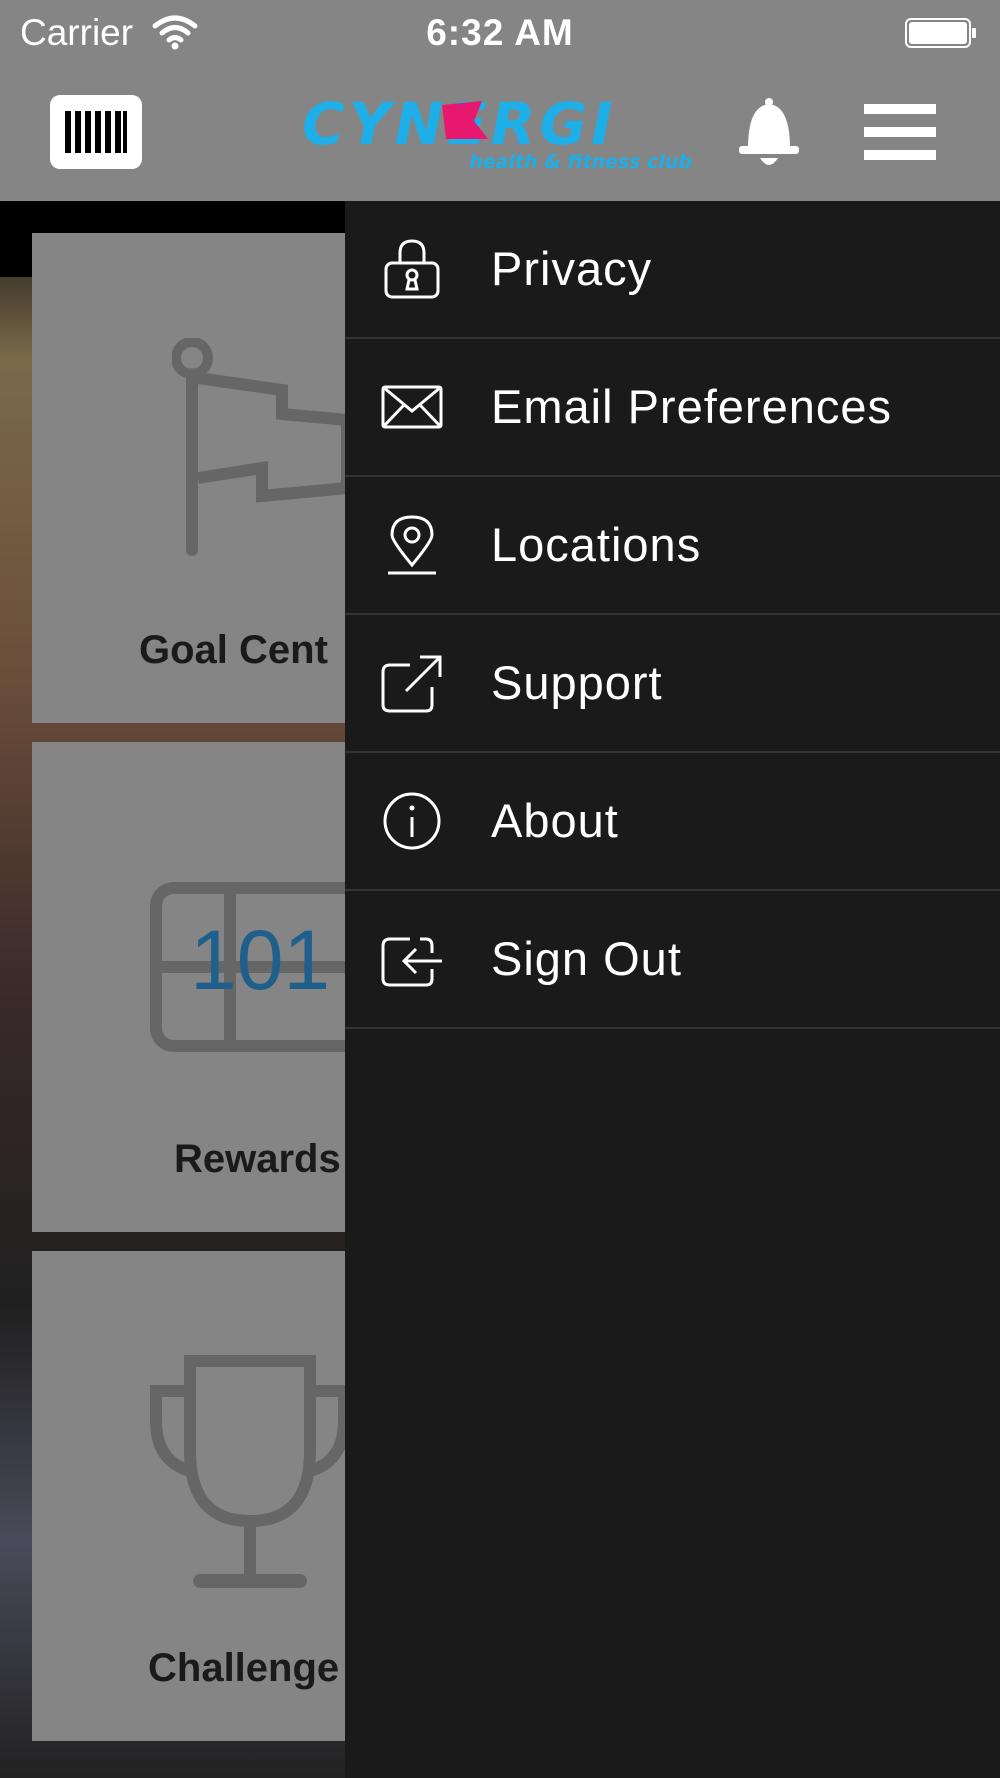  What do you see at coordinates (260, 960) in the screenshot?
I see `reward-points: 101` at bounding box center [260, 960].